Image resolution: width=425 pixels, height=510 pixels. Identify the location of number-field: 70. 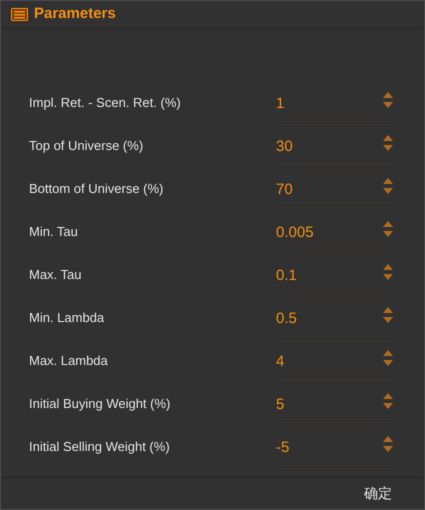
(329, 189).